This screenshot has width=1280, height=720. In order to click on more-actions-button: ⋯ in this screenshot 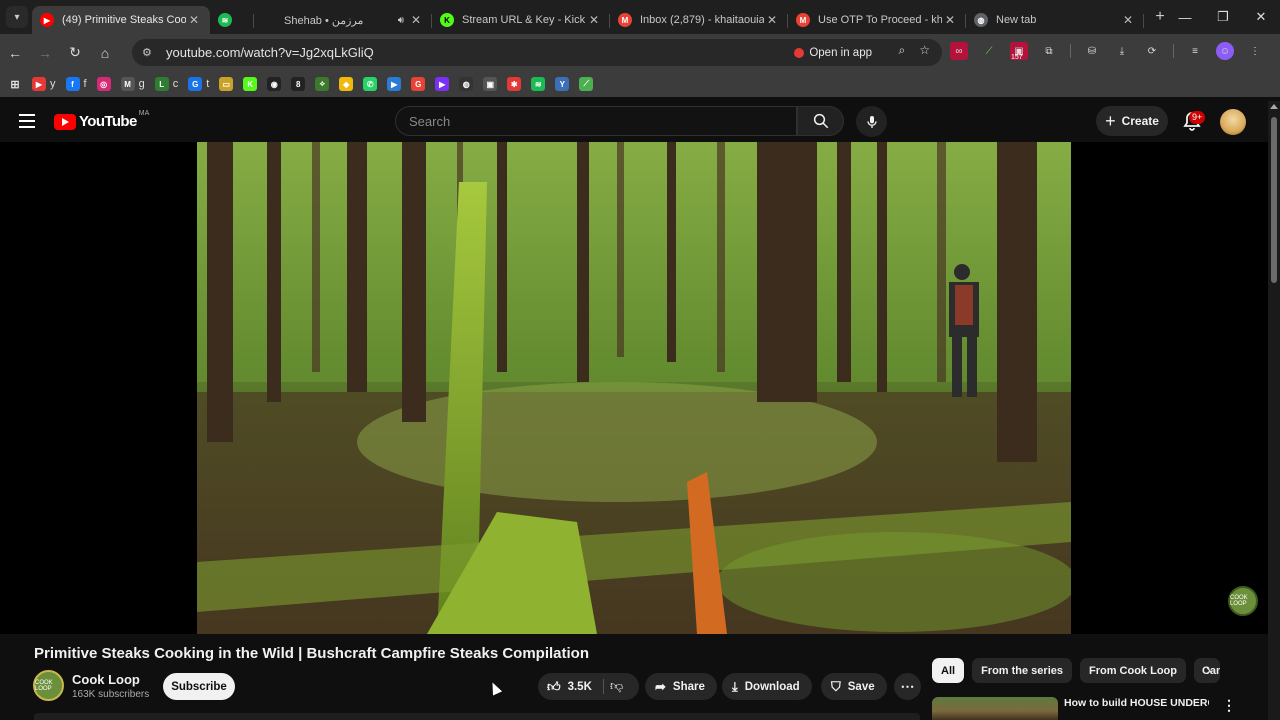, I will do `click(907, 686)`.